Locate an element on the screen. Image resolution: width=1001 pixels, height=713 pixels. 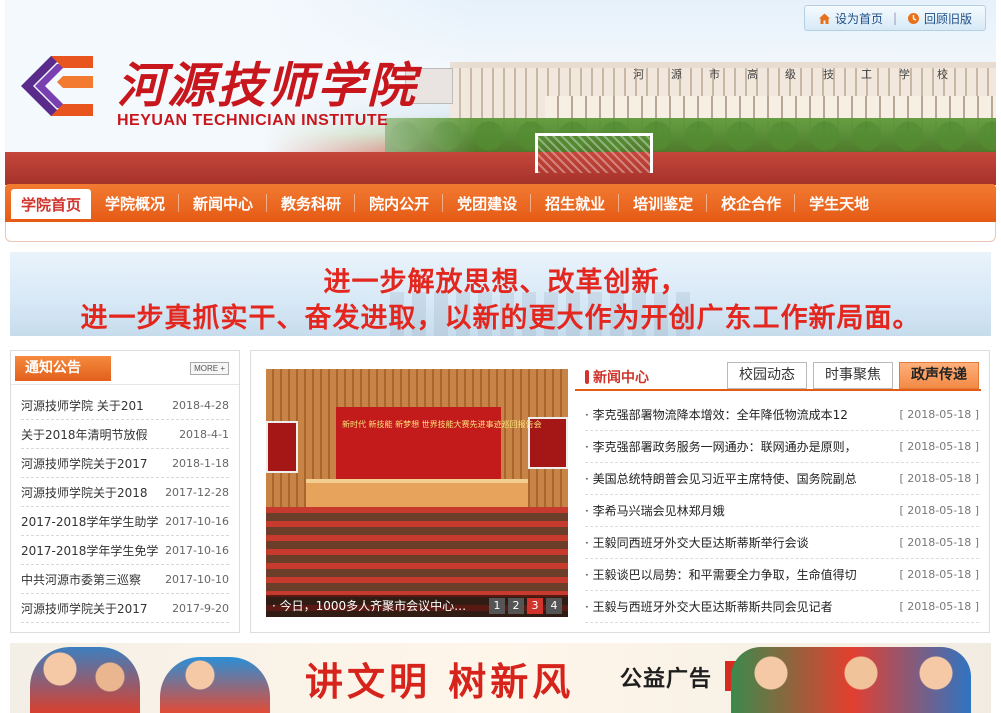
notice-header: 通知公告 MORE + is located at coordinates (125, 368).